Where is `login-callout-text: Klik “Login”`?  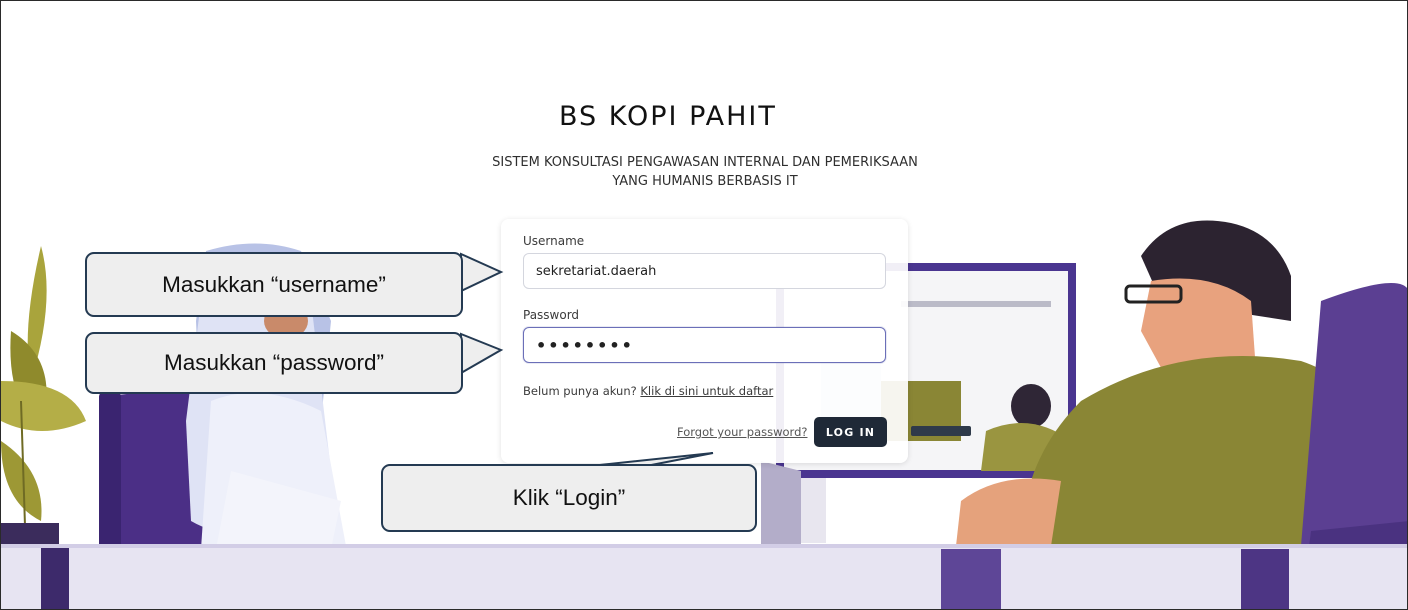
login-callout-text: Klik “Login” is located at coordinates (569, 497).